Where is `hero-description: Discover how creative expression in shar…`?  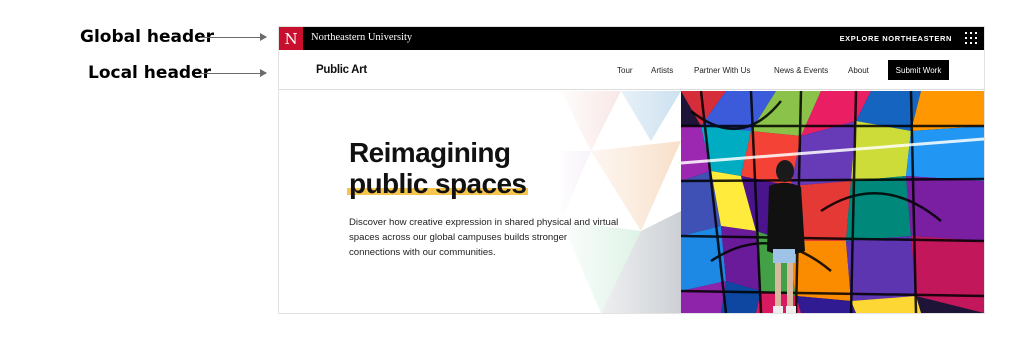 hero-description: Discover how creative expression in shar… is located at coordinates (484, 237).